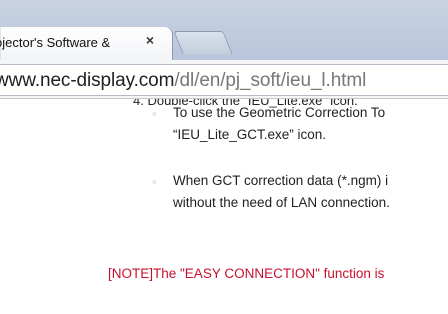 The width and height of the screenshot is (448, 314). What do you see at coordinates (87, 80) in the screenshot?
I see `url-host: www.nec-display.com` at bounding box center [87, 80].